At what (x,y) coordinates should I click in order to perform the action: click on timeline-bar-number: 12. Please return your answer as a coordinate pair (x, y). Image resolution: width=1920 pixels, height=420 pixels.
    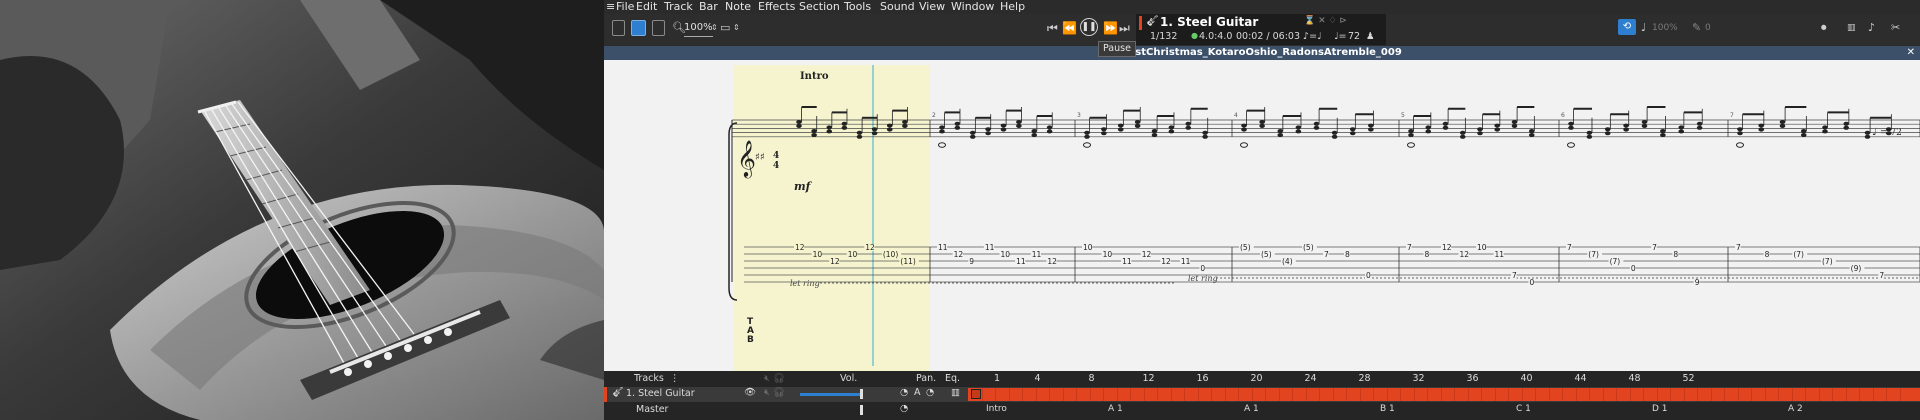
    Looking at the image, I should click on (1149, 378).